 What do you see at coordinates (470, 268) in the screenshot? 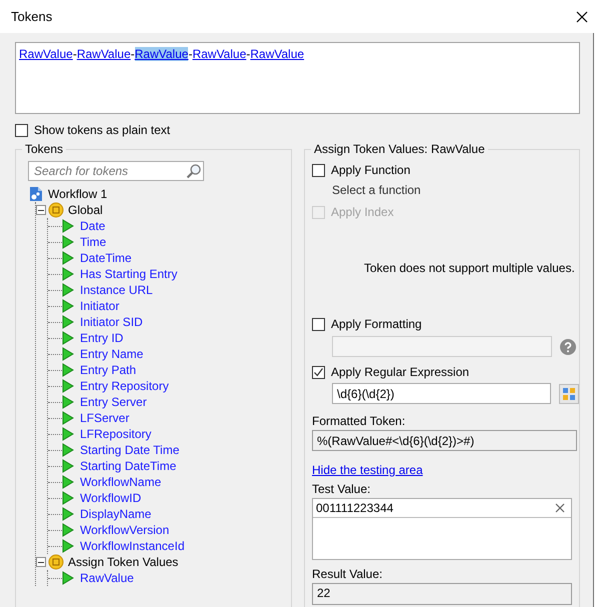
I see `info-text: Token does not support multiple values.` at bounding box center [470, 268].